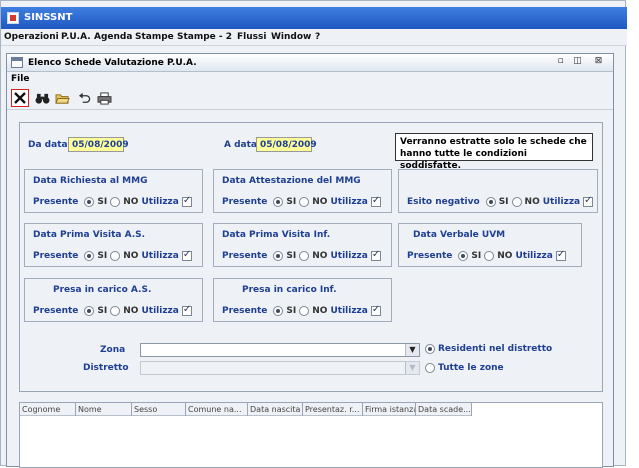 This screenshot has width=639, height=468. What do you see at coordinates (286, 144) in the screenshot?
I see `a-data-field: 05/08/2009` at bounding box center [286, 144].